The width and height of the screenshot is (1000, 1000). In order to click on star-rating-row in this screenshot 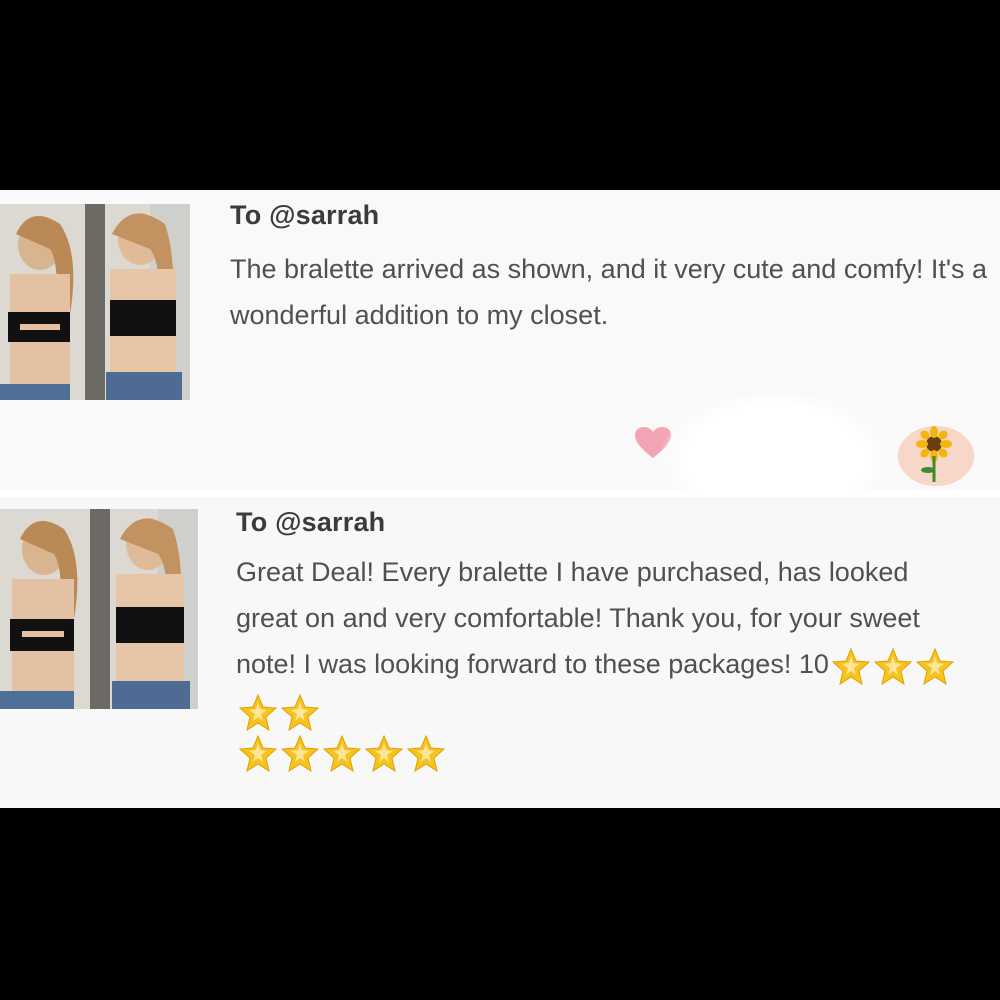, I will do `click(341, 753)`.